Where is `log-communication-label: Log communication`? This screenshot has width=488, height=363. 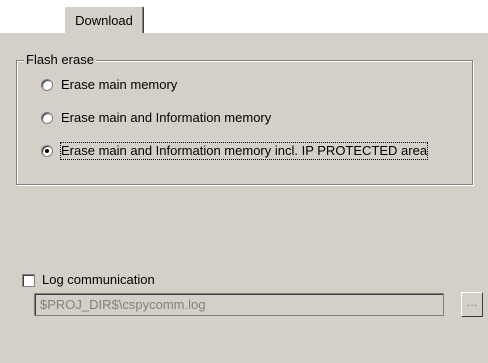 log-communication-label: Log communication is located at coordinates (98, 279).